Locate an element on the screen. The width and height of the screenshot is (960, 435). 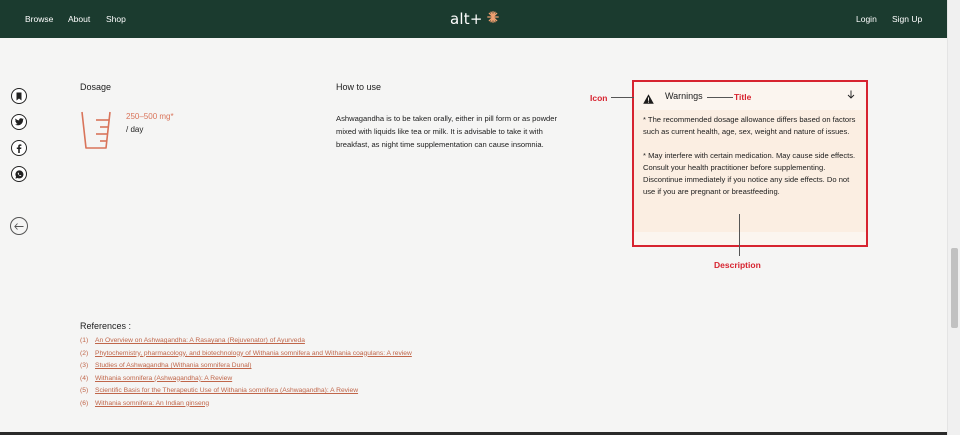
how-to-use-heading: How to use is located at coordinates (359, 87).